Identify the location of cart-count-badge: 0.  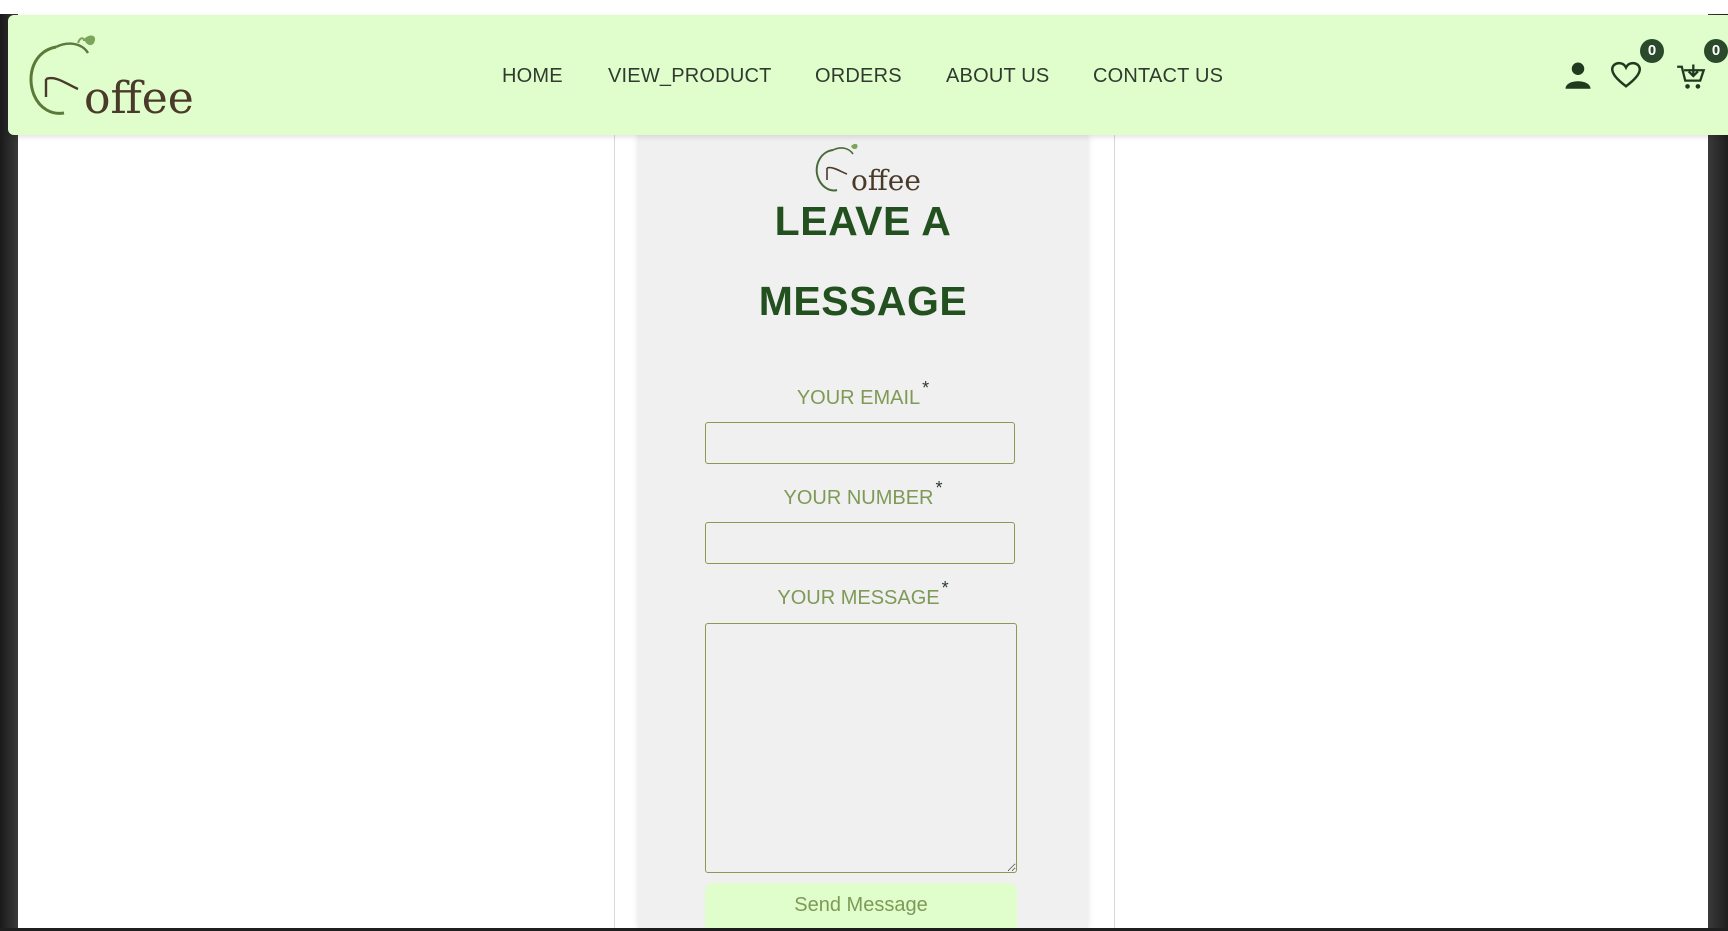
(1716, 51).